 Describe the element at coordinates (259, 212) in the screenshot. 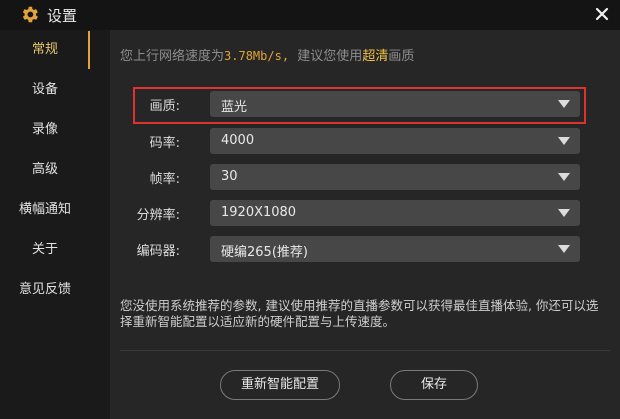

I see `resolution-value: 1920X1080` at that location.